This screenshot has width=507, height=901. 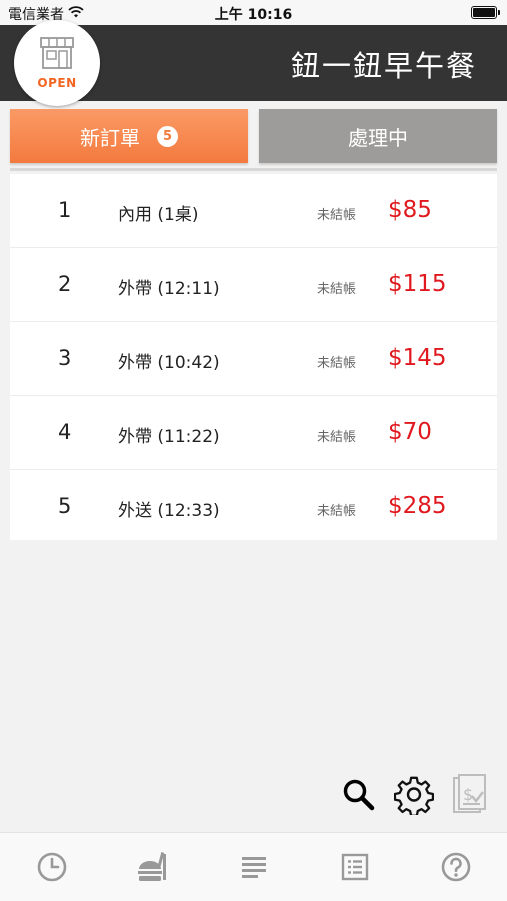 I want to click on order-type: 外帶 (11:22), so click(x=169, y=437).